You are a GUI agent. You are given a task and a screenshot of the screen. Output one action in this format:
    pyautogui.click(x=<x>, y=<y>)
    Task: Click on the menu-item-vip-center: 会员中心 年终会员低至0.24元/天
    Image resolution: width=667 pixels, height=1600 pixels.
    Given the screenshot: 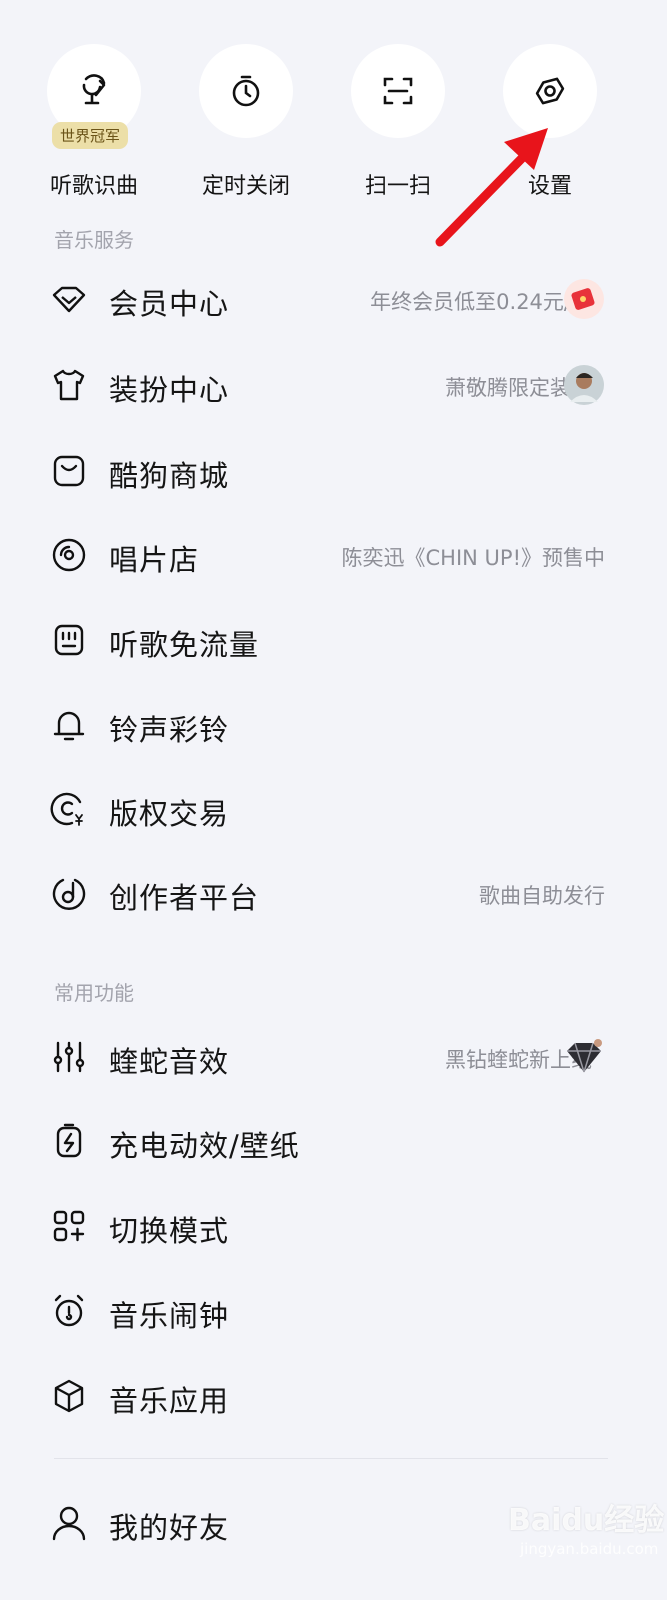 What is the action you would take?
    pyautogui.click(x=333, y=299)
    